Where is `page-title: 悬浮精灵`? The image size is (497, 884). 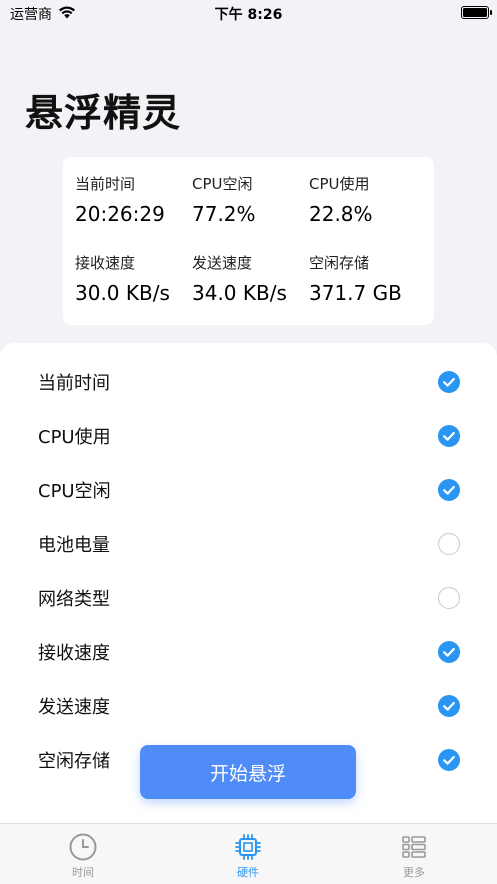
page-title: 悬浮精灵 is located at coordinates (103, 113).